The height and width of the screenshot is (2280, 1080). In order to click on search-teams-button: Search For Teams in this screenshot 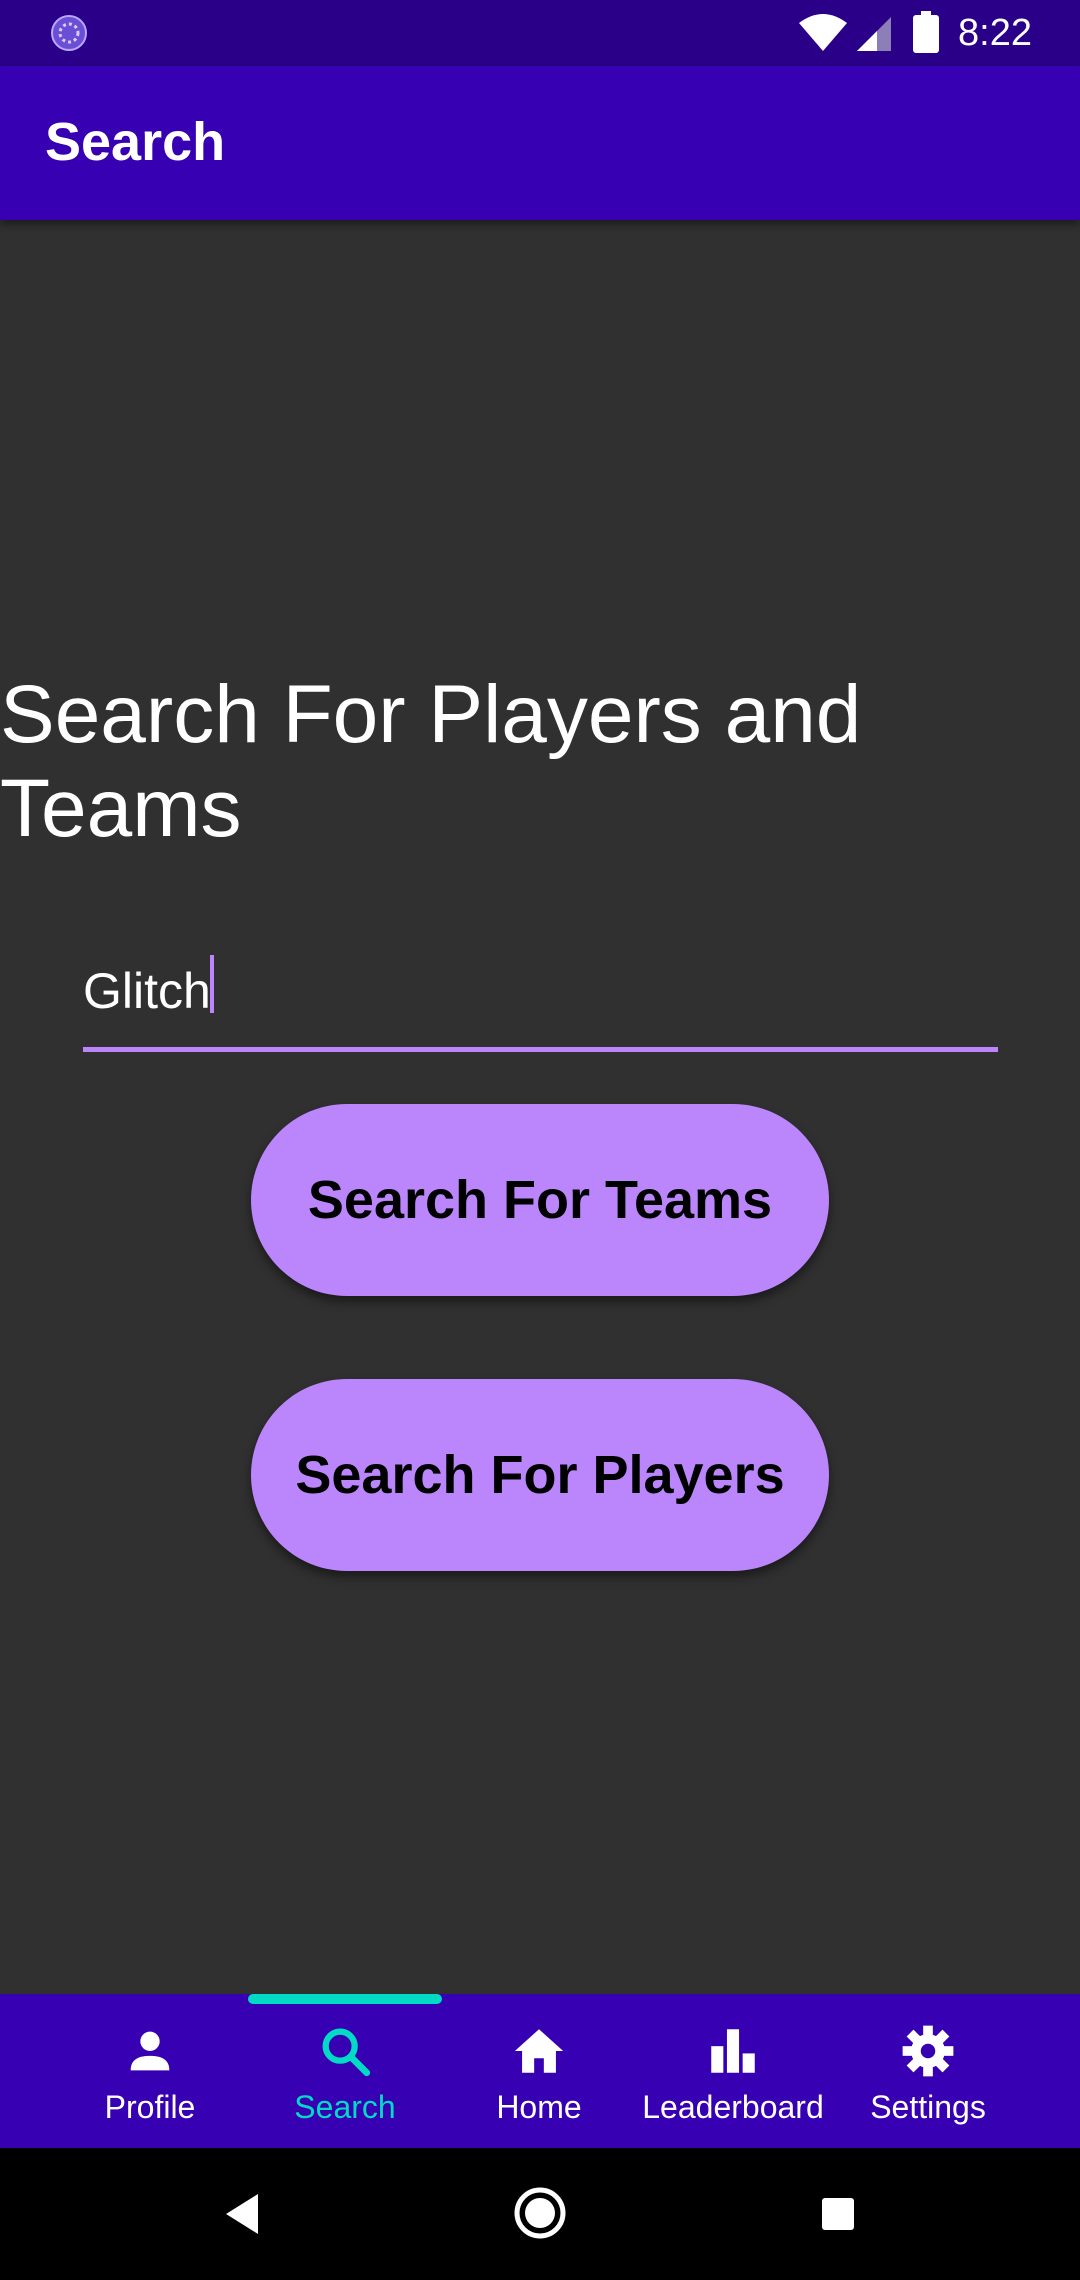, I will do `click(540, 1200)`.